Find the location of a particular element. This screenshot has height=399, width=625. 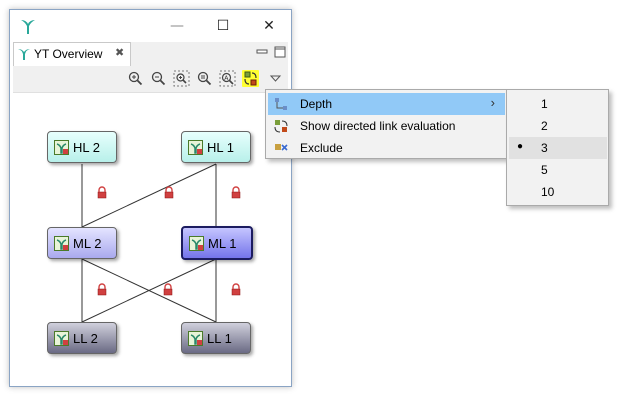

tab-close-icon: ✖ is located at coordinates (119, 52).